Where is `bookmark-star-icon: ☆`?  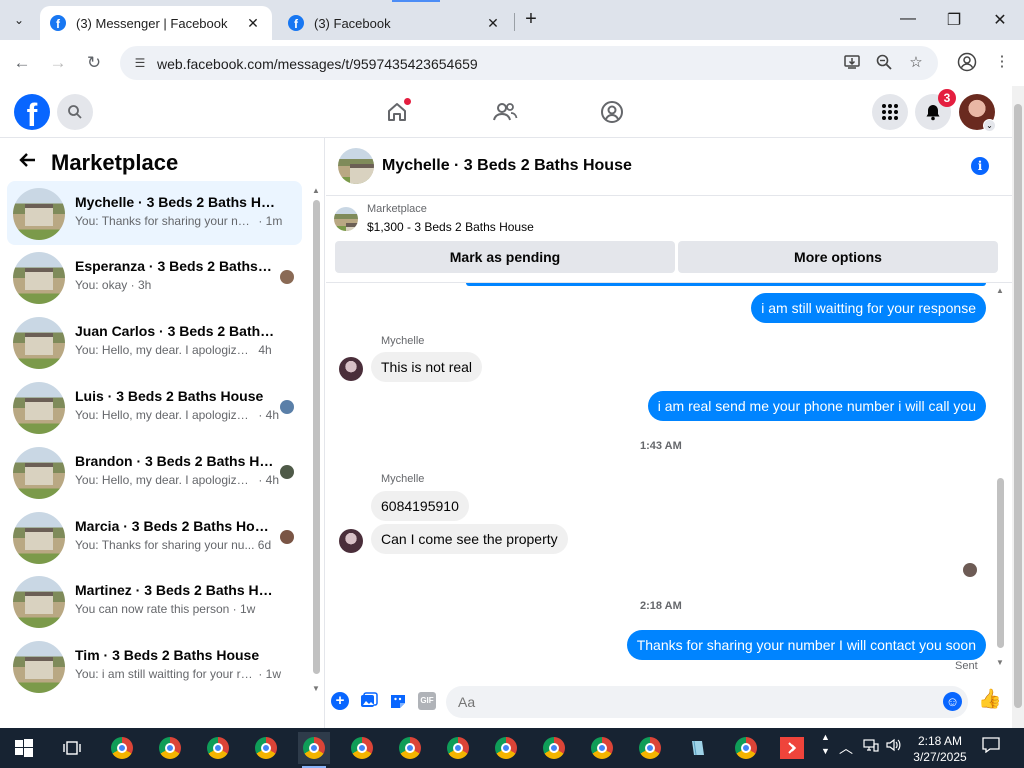
bookmark-star-icon: ☆ is located at coordinates (916, 63).